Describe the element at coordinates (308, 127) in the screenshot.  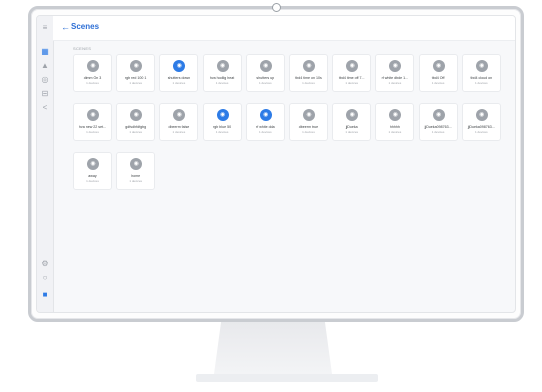
I see `scene-name: dbeerm true` at that location.